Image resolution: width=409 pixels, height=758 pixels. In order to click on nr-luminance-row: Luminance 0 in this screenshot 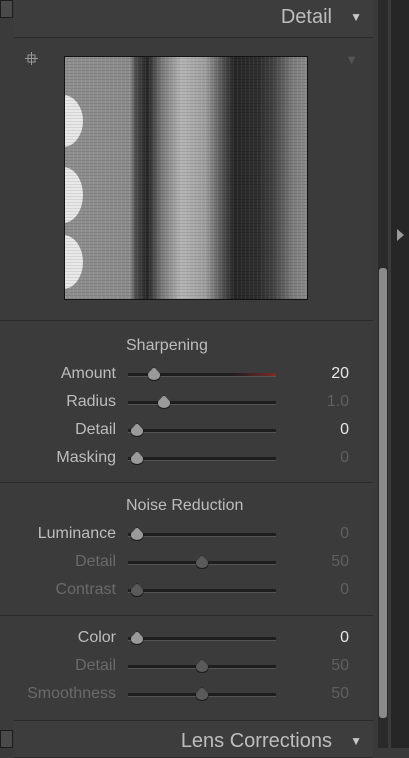, I will do `click(186, 535)`.